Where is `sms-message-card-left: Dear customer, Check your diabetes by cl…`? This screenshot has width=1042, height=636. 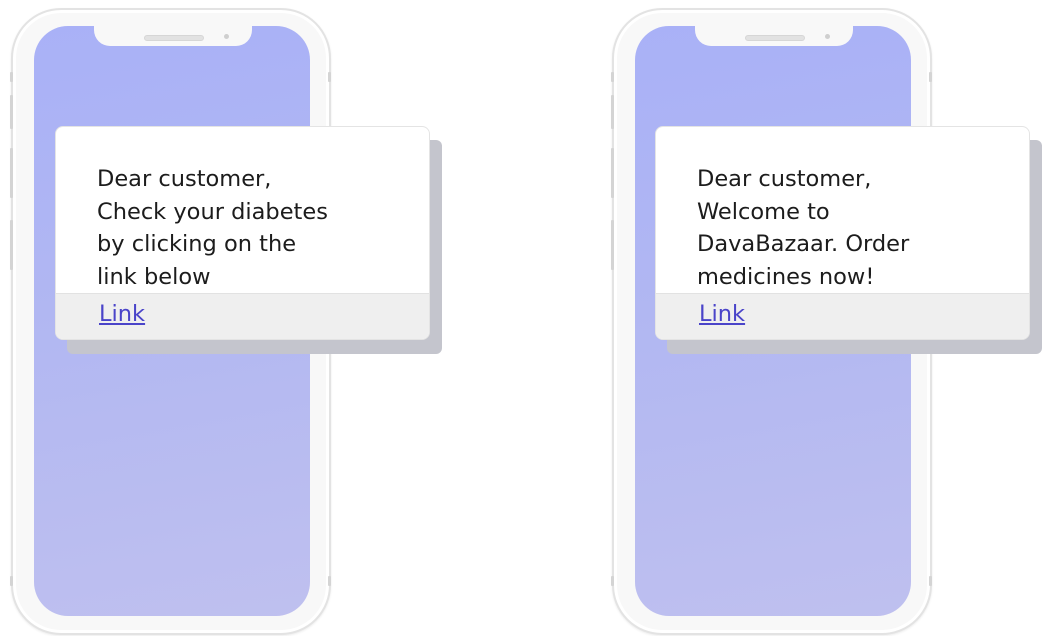 sms-message-card-left: Dear customer, Check your diabetes by cl… is located at coordinates (242, 233).